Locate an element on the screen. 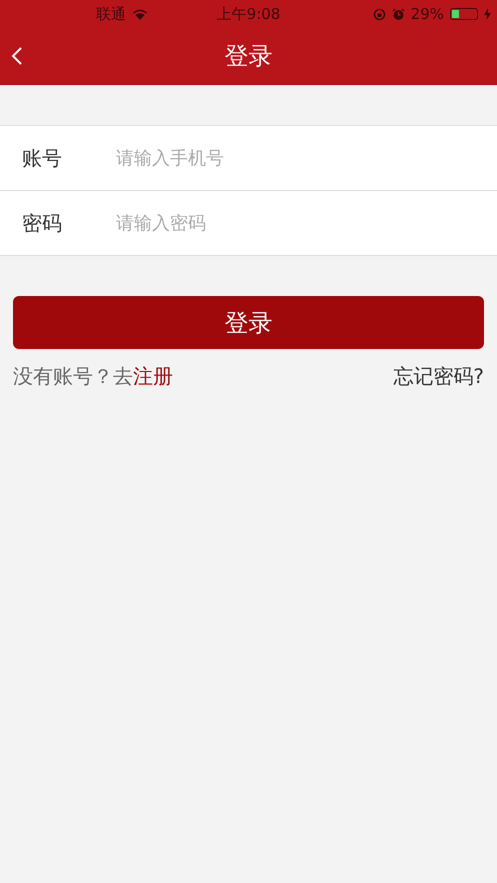 Image resolution: width=497 pixels, height=883 pixels. field-label: 密码 is located at coordinates (42, 223).